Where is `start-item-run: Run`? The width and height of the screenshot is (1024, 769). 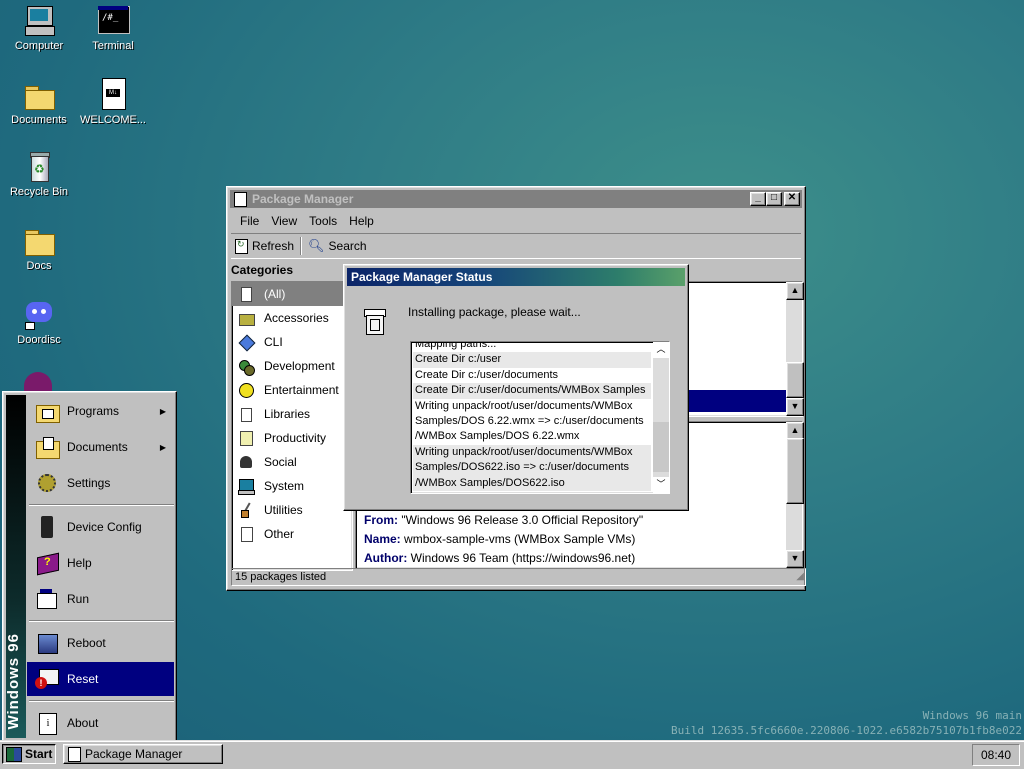
start-item-run: Run is located at coordinates (100, 599).